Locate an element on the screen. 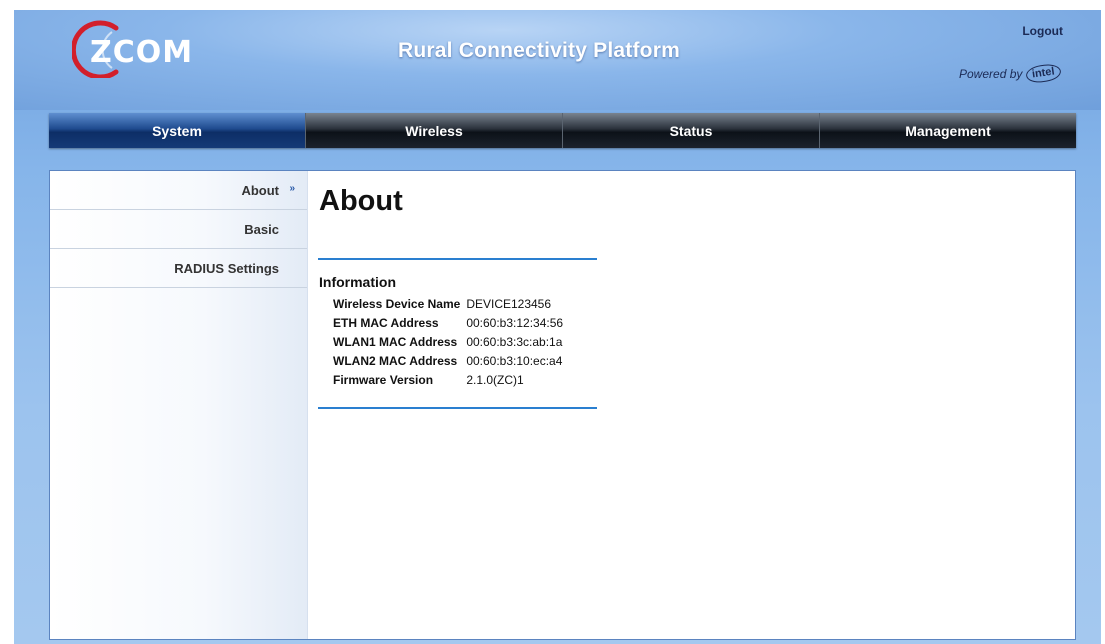  zcom-logo: ZCOM is located at coordinates (151, 49).